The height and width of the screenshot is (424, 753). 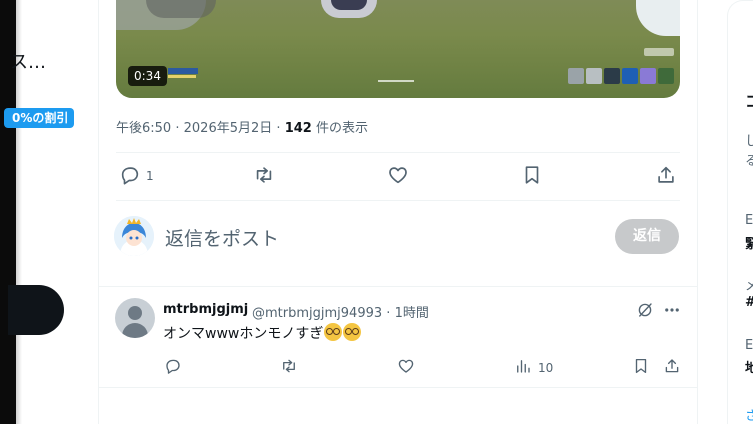 I want to click on heart-icon, so click(x=398, y=176).